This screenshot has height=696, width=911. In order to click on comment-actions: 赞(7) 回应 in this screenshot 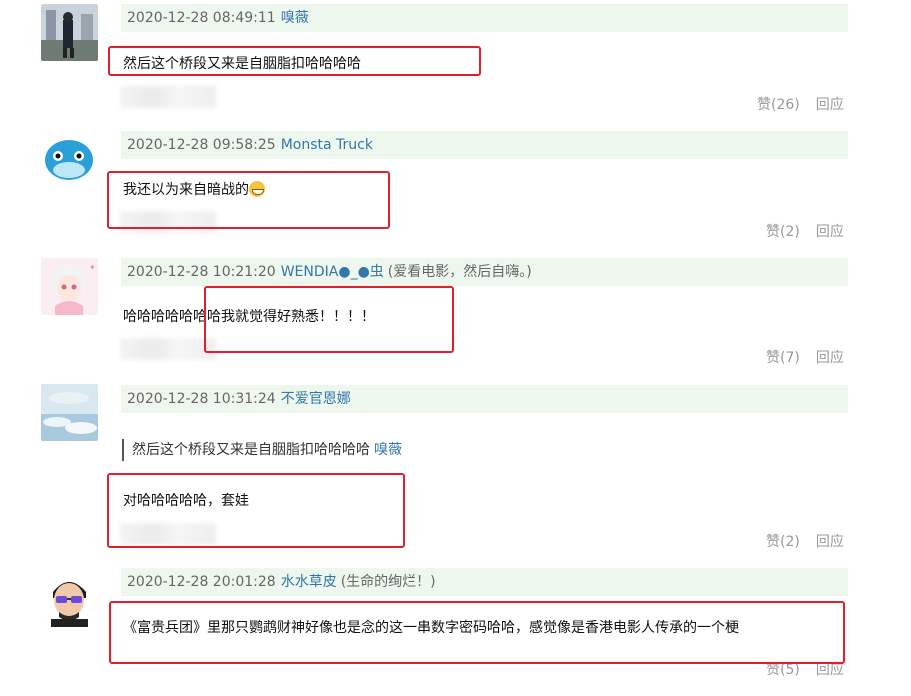, I will do `click(805, 357)`.